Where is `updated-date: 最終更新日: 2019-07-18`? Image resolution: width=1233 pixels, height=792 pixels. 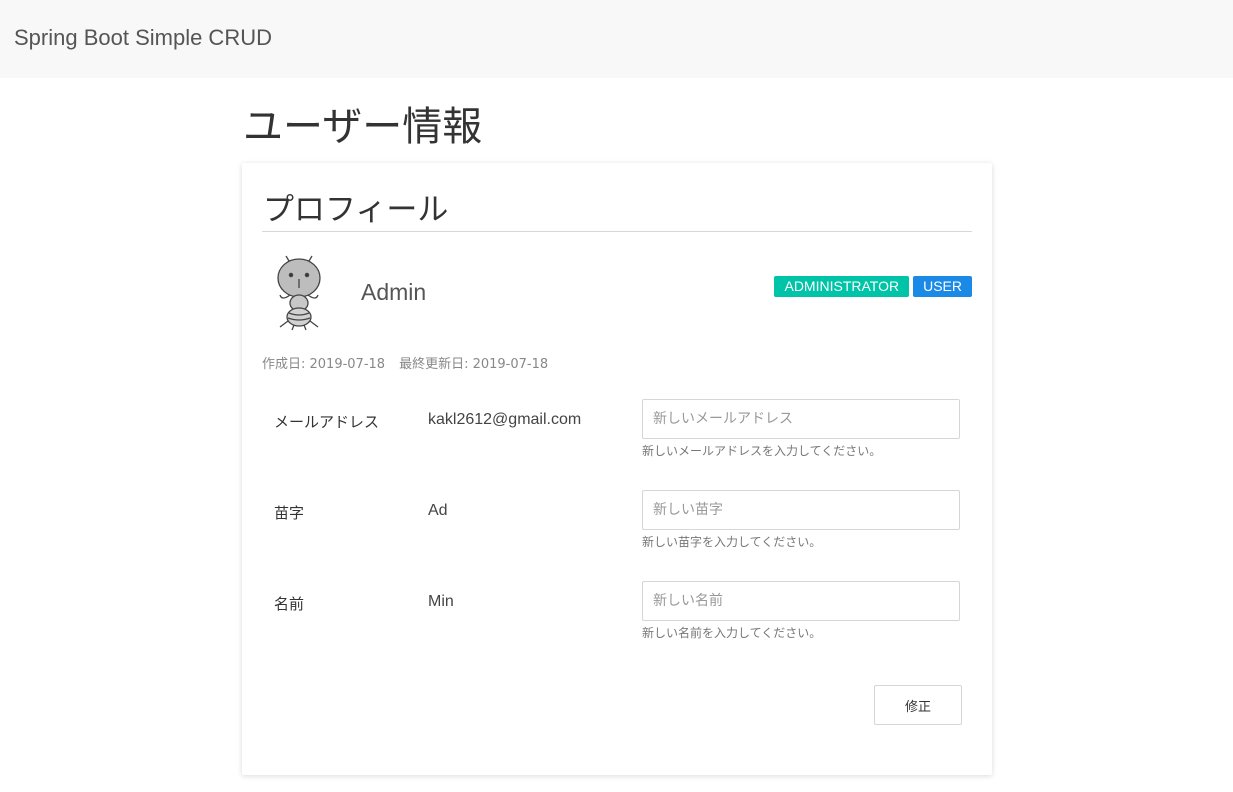 updated-date: 最終更新日: 2019-07-18 is located at coordinates (474, 364).